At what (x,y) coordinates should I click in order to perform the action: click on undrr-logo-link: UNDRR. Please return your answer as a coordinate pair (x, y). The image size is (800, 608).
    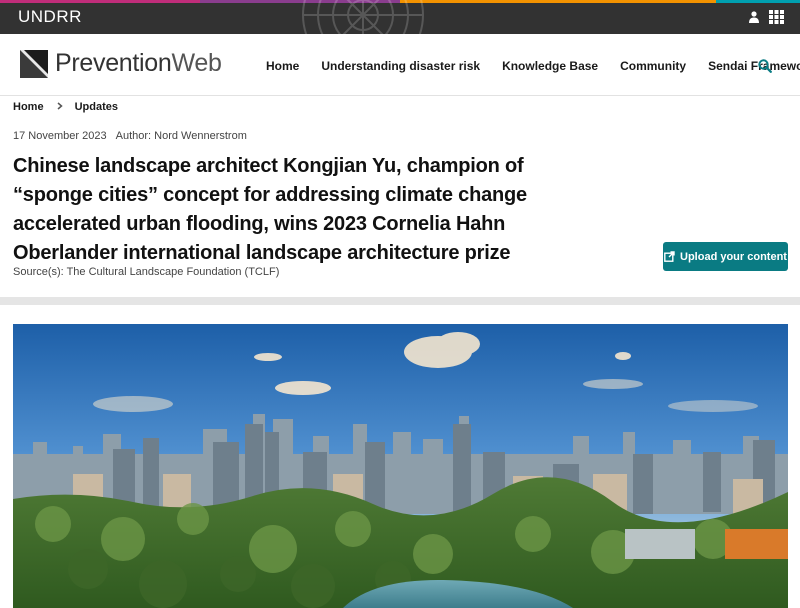
    Looking at the image, I should click on (50, 17).